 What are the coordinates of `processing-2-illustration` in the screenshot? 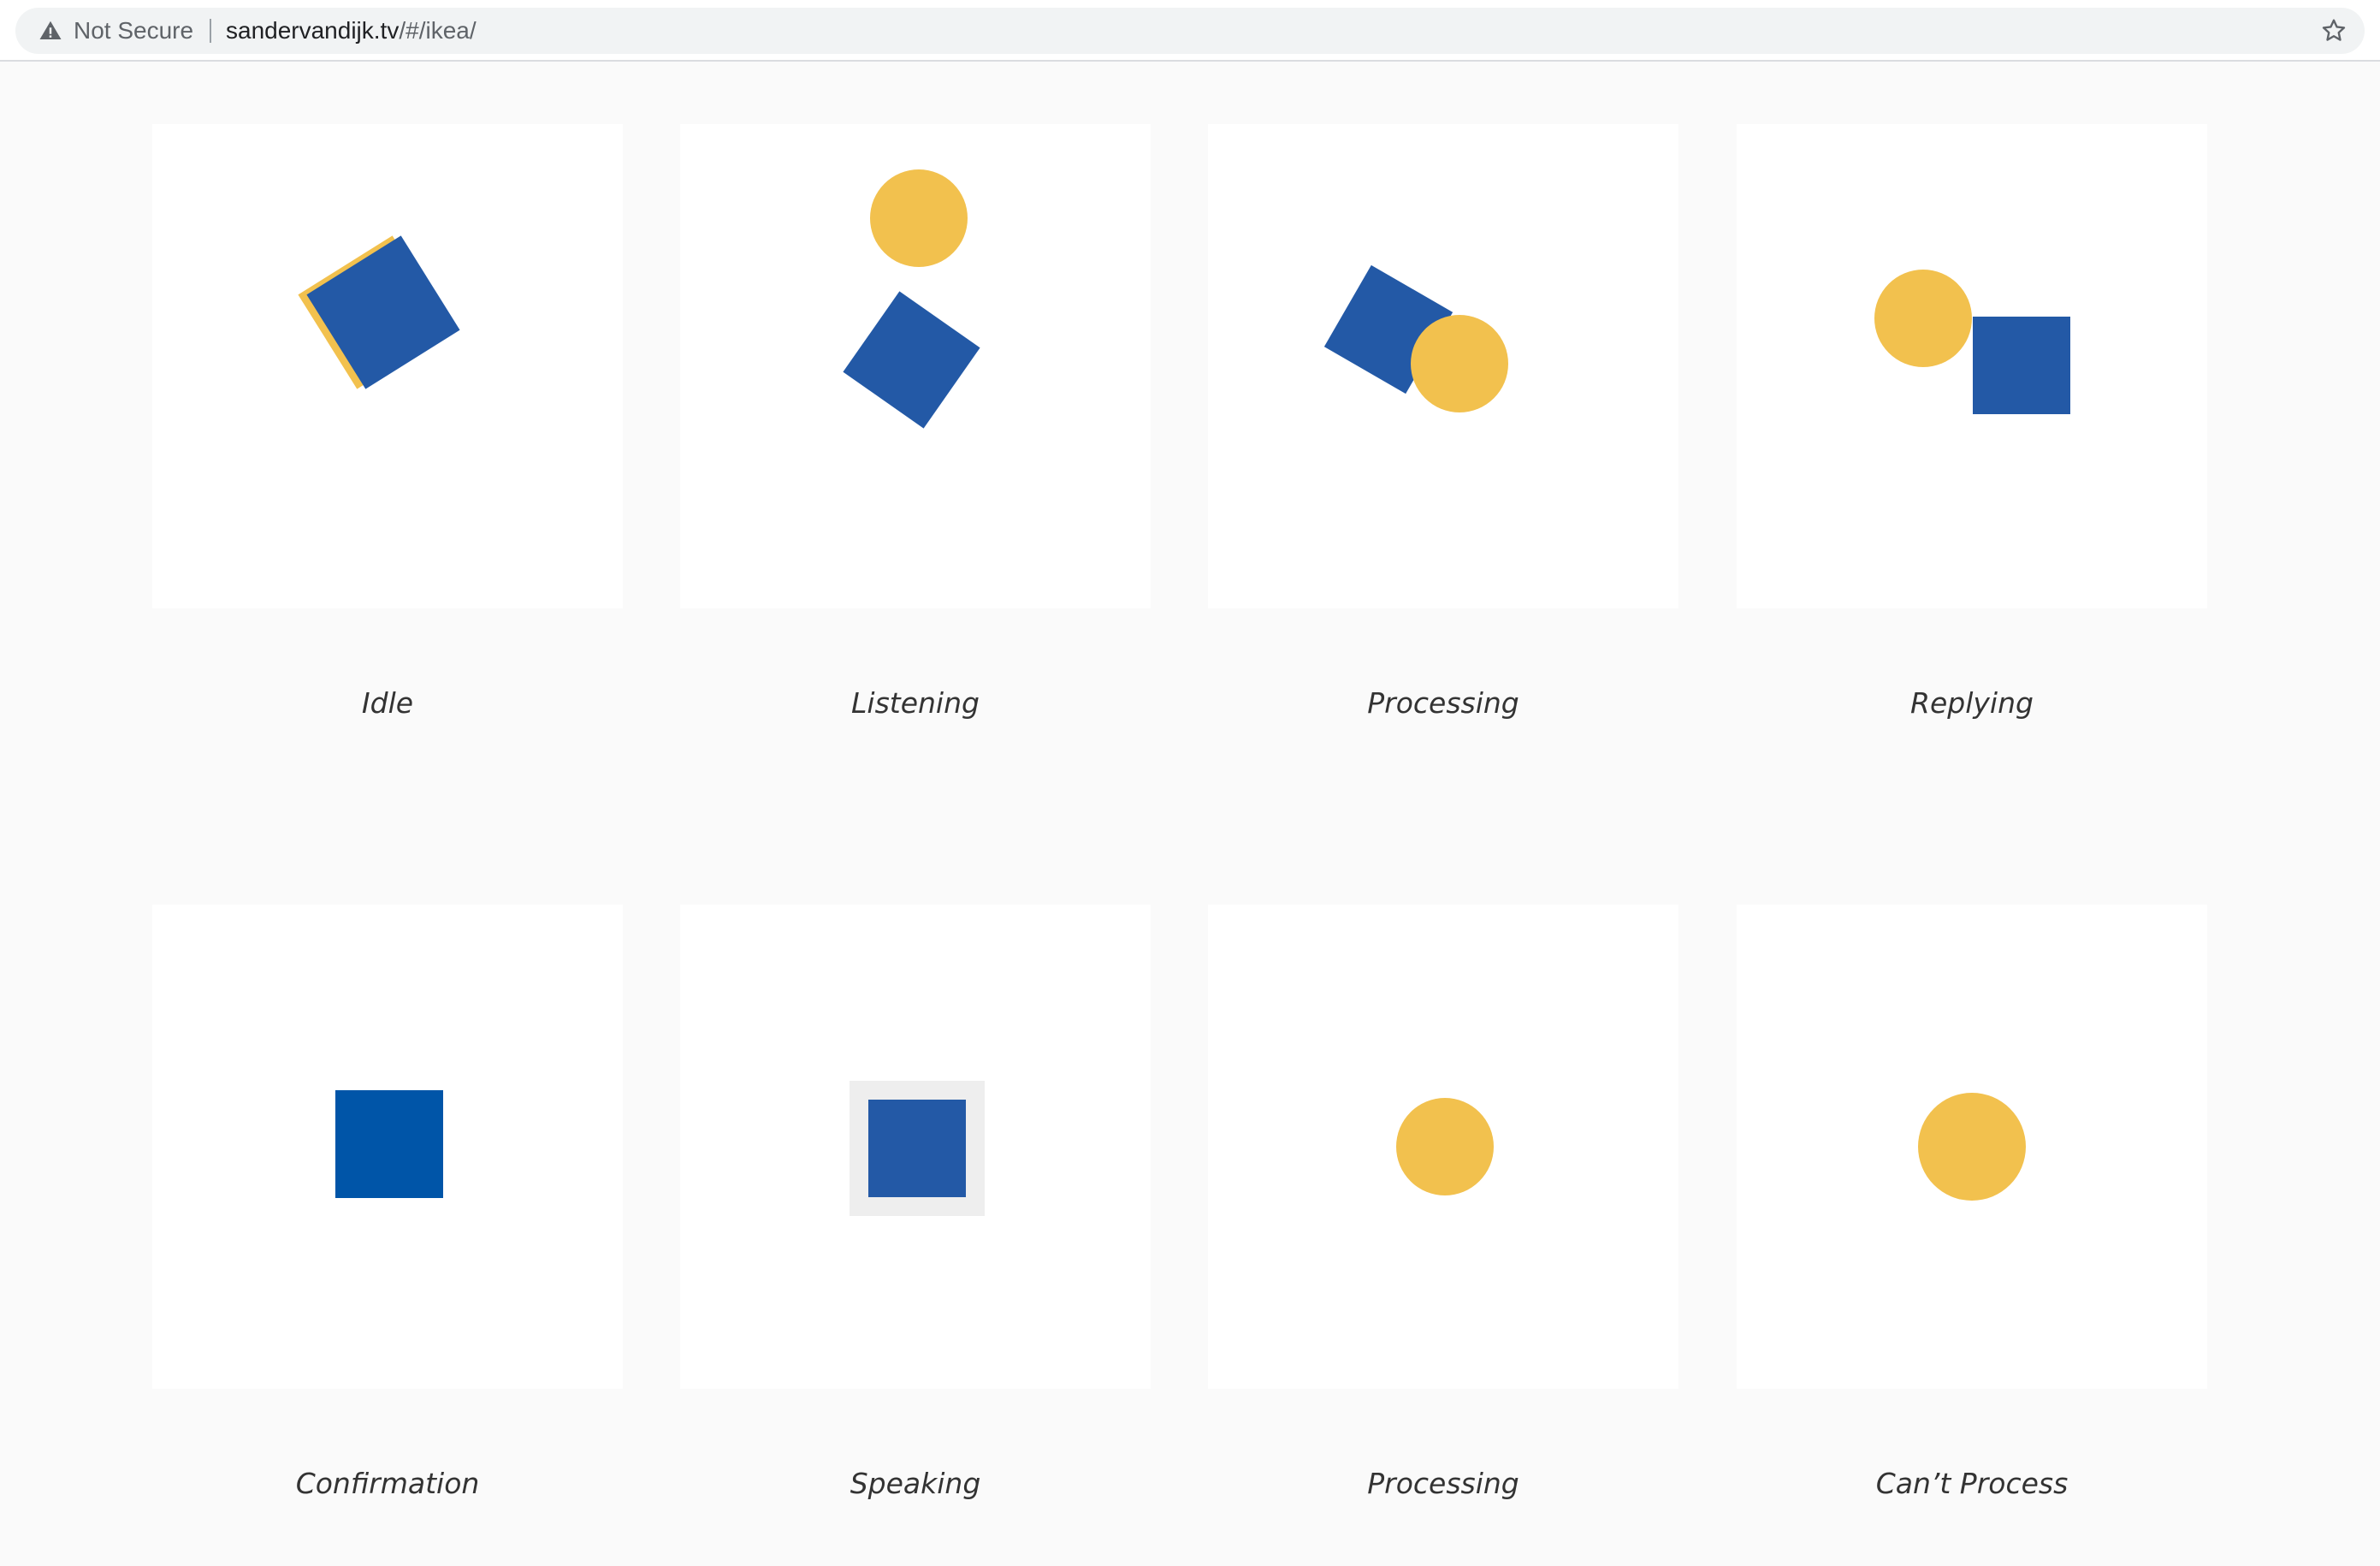 It's located at (1445, 1146).